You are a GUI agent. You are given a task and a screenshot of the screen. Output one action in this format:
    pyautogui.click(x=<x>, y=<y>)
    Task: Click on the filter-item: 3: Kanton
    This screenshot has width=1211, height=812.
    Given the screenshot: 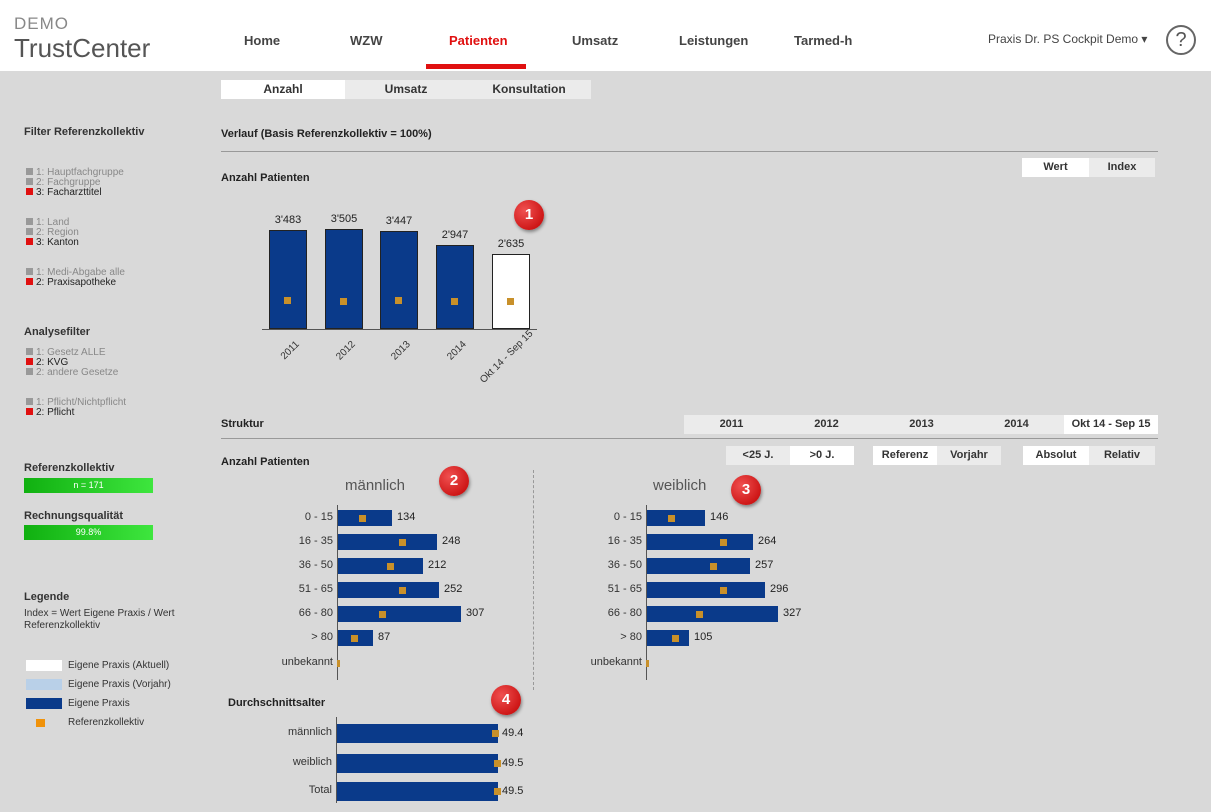 What is the action you would take?
    pyautogui.click(x=52, y=242)
    